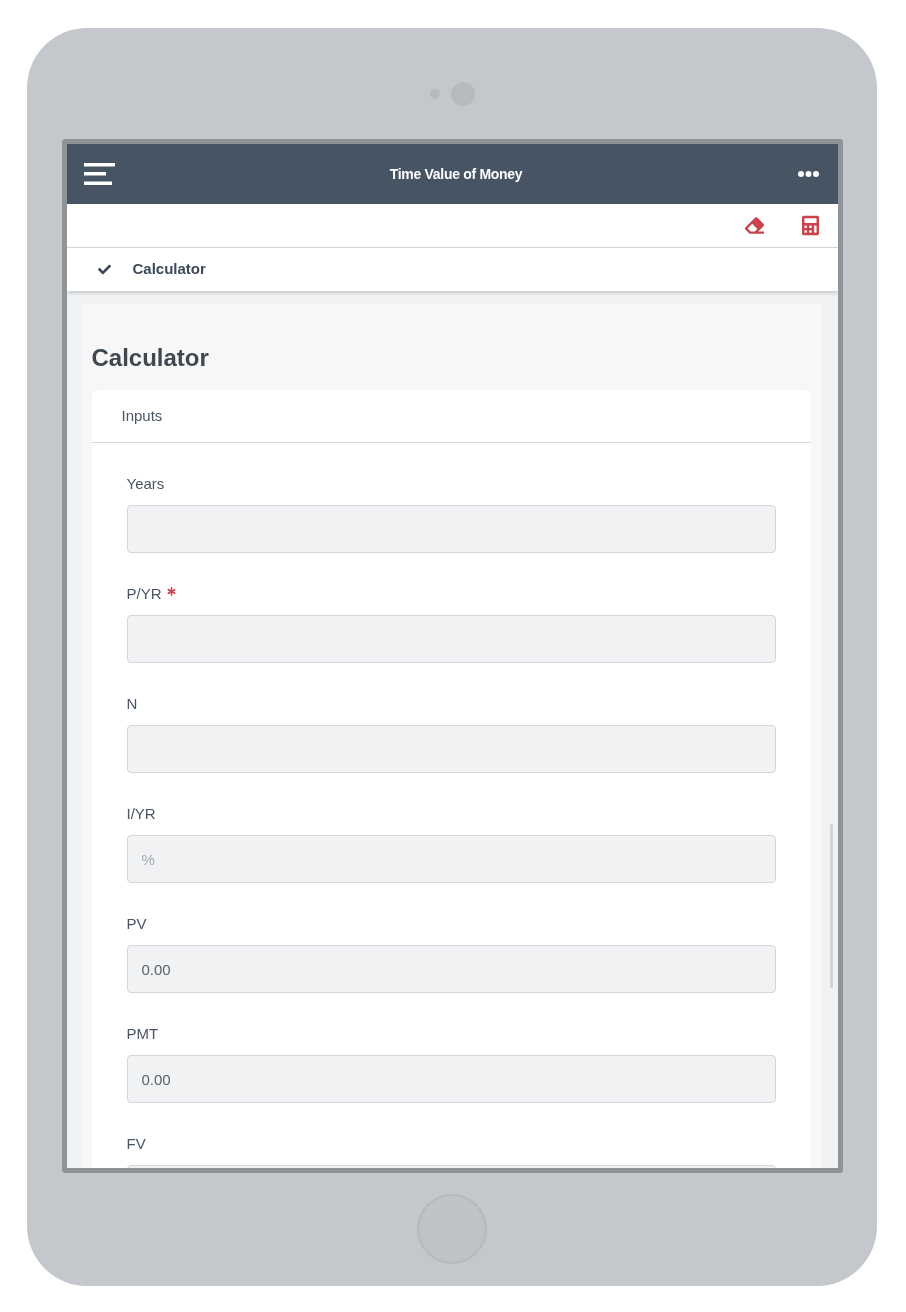 The height and width of the screenshot is (1312, 906). What do you see at coordinates (104, 269) in the screenshot?
I see `check-icon` at bounding box center [104, 269].